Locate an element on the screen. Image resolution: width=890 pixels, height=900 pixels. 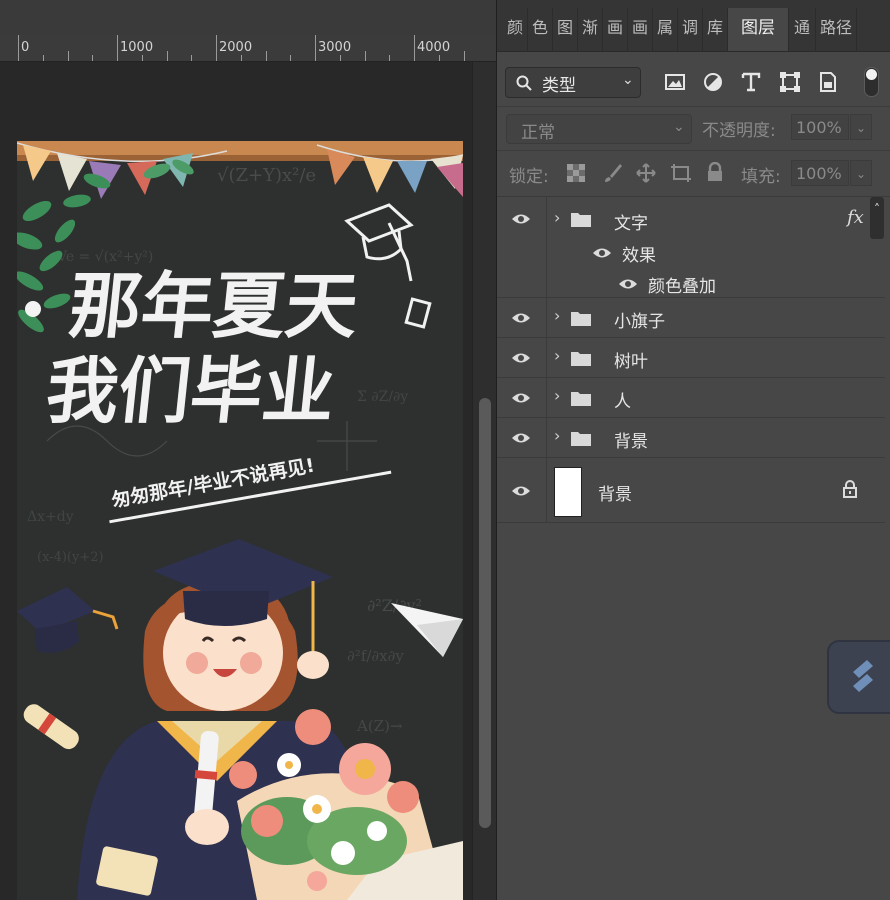
svg-text: Δx+dy is located at coordinates (50, 517).